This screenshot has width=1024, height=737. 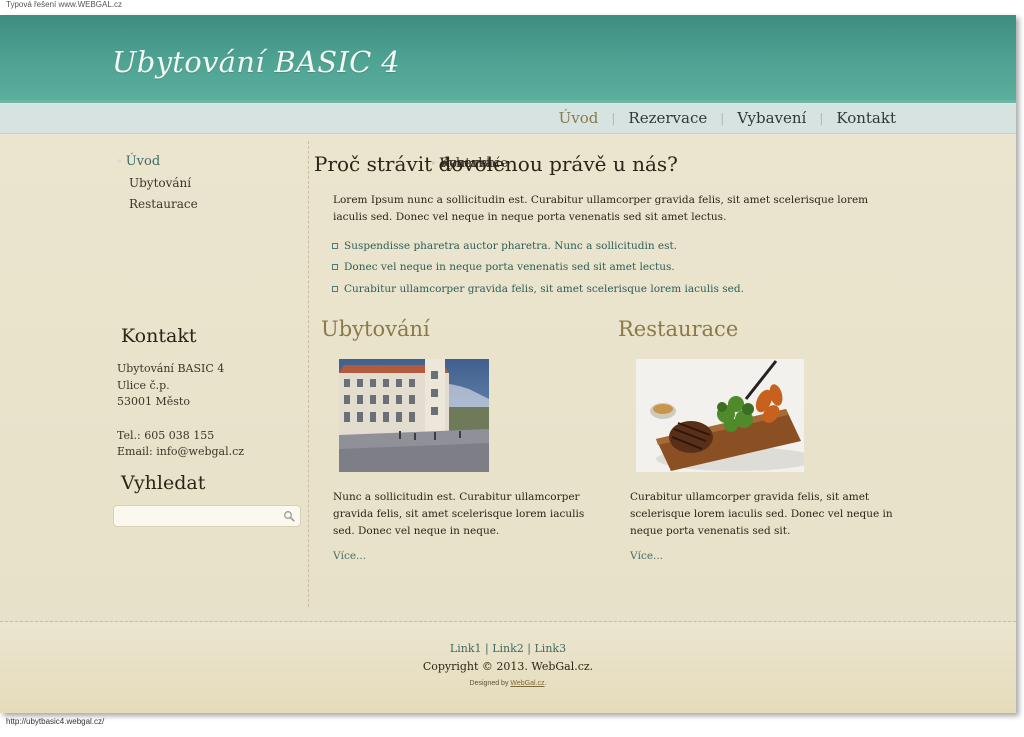 What do you see at coordinates (667, 118) in the screenshot?
I see `nav-item-rezervace: Rezervace` at bounding box center [667, 118].